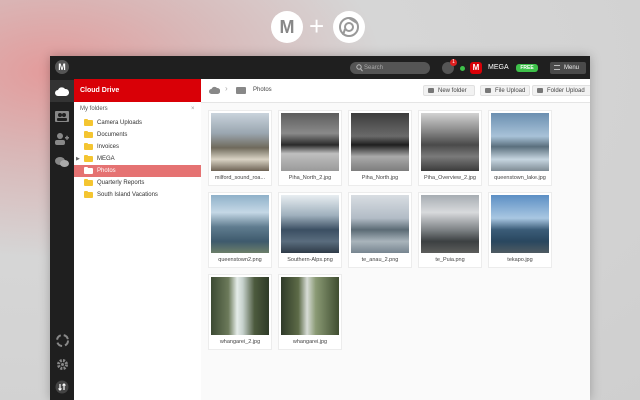 Image resolution: width=640 pixels, height=400 pixels. What do you see at coordinates (137, 147) in the screenshot?
I see `sidebar-folder-item: Invoices` at bounding box center [137, 147].